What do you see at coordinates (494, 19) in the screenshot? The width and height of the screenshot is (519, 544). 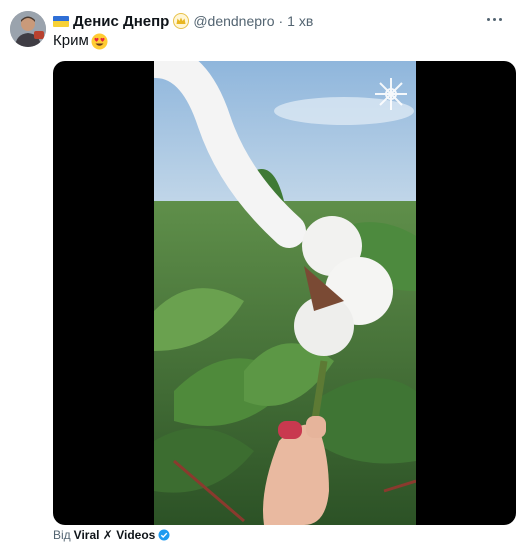 I see `more-options-icon` at bounding box center [494, 19].